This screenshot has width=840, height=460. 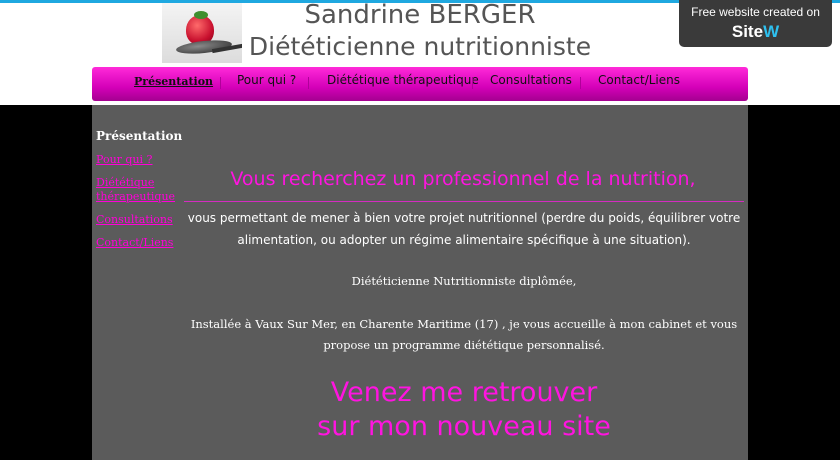 I want to click on badge-text: Free website created on, so click(x=755, y=12).